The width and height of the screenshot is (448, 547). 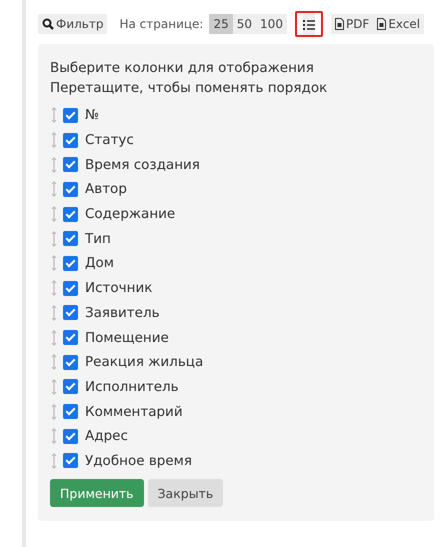 I want to click on column-label: Содержание, so click(x=130, y=214).